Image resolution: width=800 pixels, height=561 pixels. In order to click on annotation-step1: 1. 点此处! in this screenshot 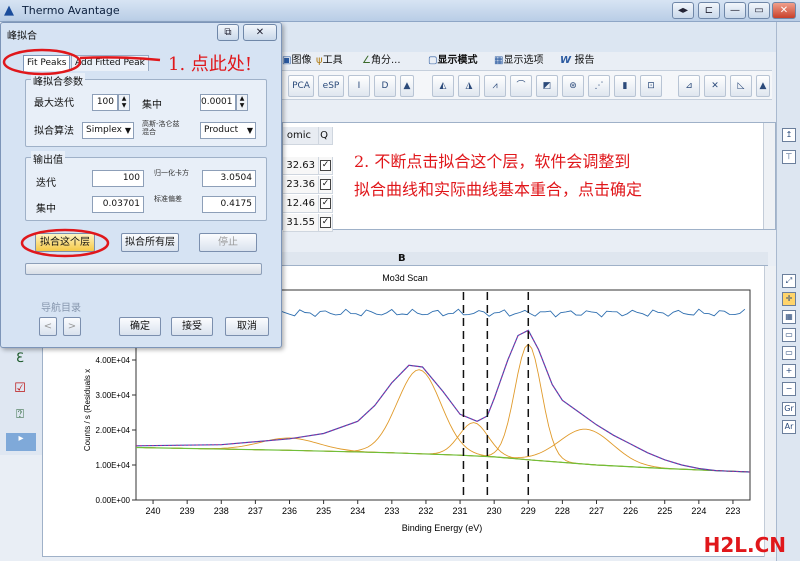, I will do `click(210, 64)`.